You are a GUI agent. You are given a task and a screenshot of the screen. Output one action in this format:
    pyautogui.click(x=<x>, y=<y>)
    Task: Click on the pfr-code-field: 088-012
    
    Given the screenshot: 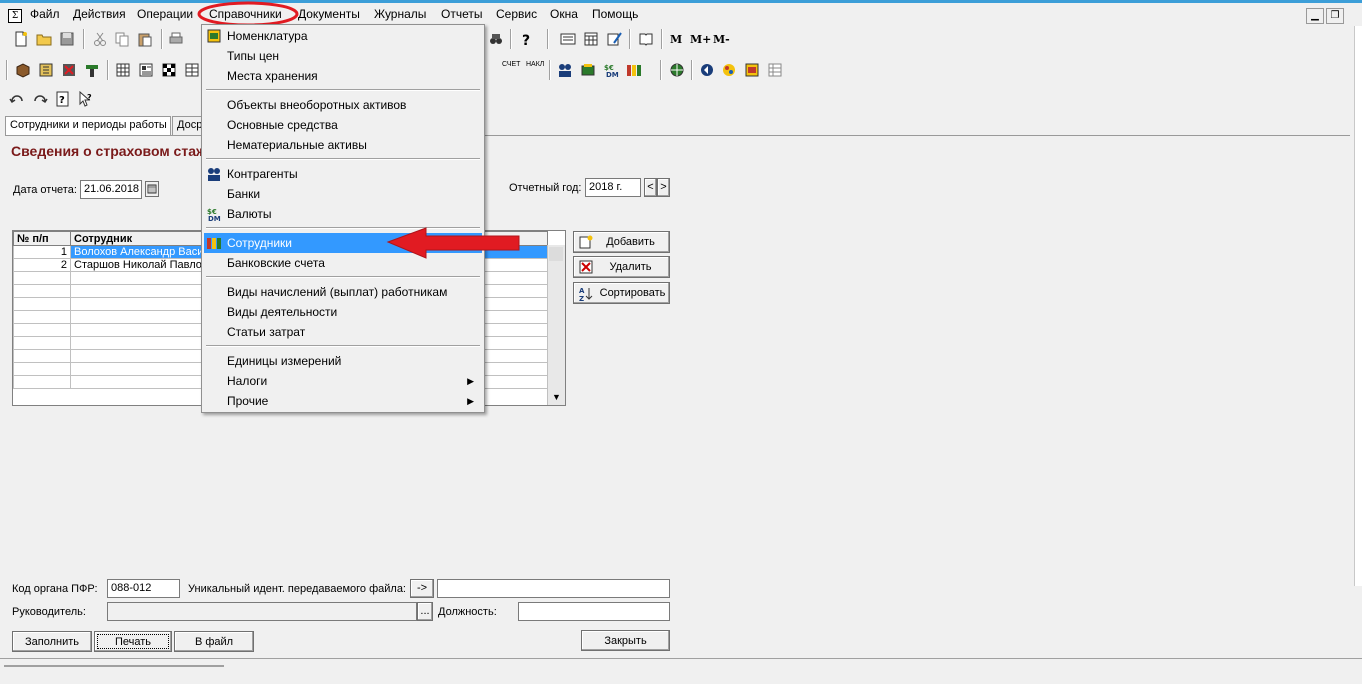 What is the action you would take?
    pyautogui.click(x=143, y=588)
    